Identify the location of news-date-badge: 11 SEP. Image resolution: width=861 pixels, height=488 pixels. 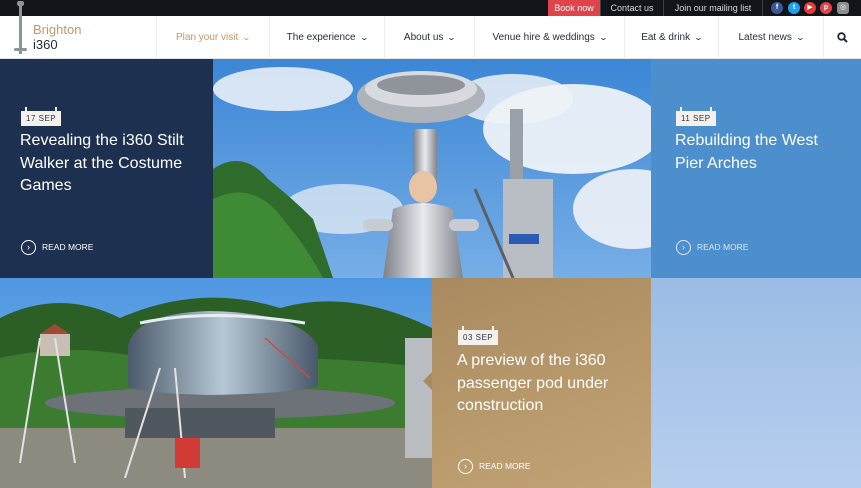
(696, 116).